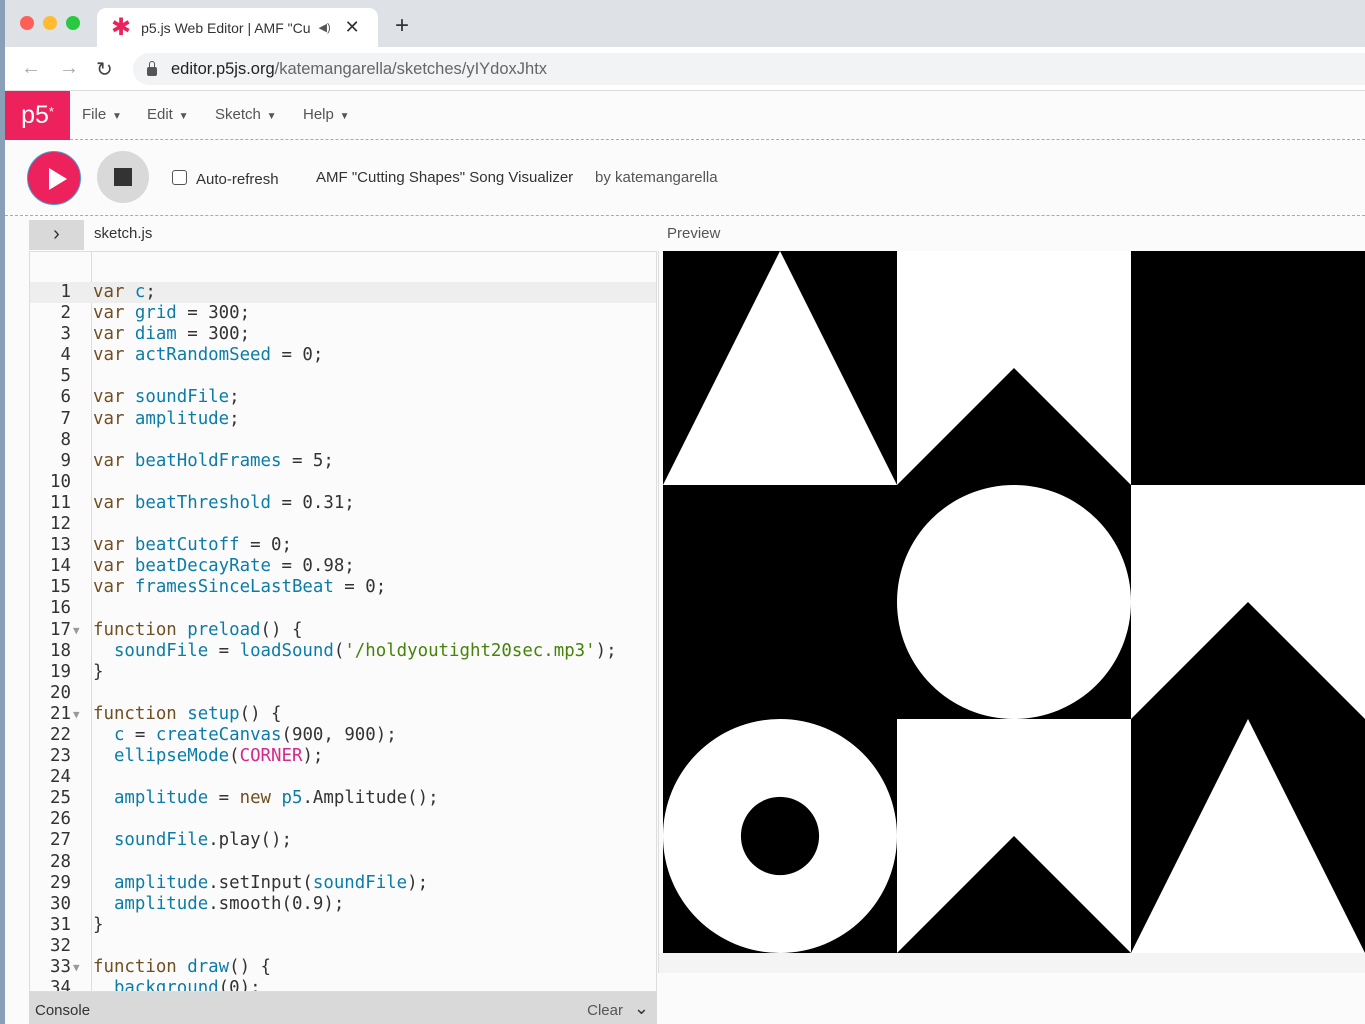 This screenshot has height=1024, width=1365. I want to click on code-token: framesSinceLastBeat, so click(234, 587).